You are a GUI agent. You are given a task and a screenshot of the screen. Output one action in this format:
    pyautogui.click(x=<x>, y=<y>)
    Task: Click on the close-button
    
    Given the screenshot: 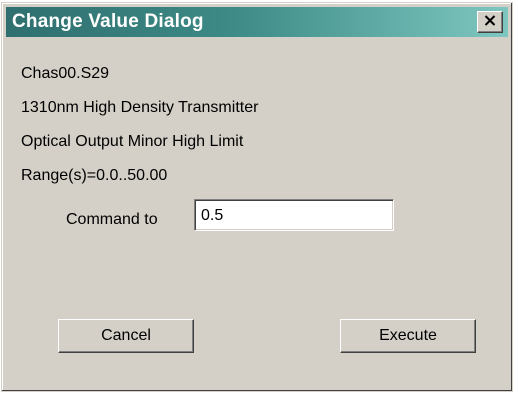 What is the action you would take?
    pyautogui.click(x=490, y=22)
    